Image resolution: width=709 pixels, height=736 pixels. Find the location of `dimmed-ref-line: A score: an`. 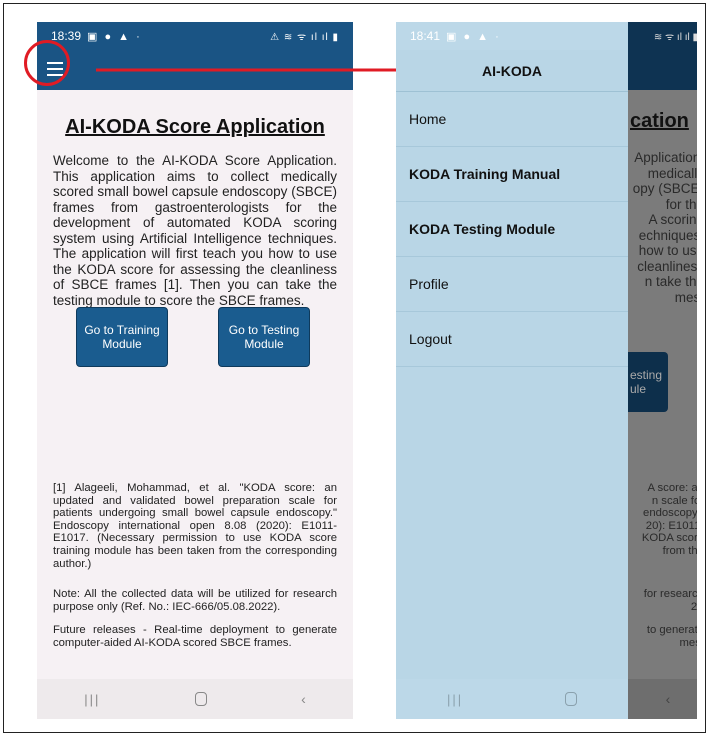

dimmed-ref-line: A score: an is located at coordinates (672, 488).